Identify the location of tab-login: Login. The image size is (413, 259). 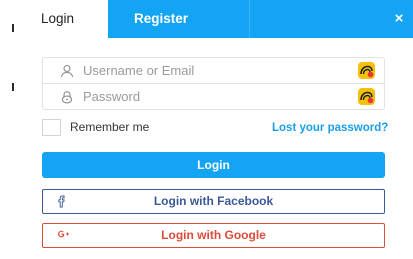
(69, 19).